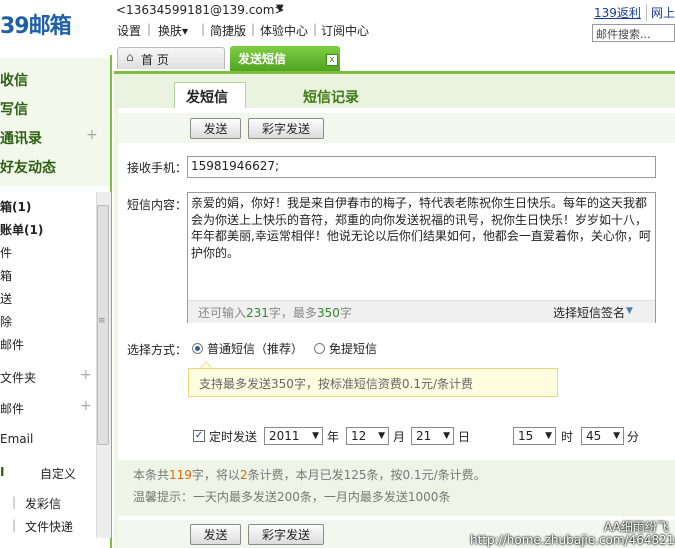 The height and width of the screenshot is (548, 675). I want to click on notice-pointer-inner, so click(206, 365).